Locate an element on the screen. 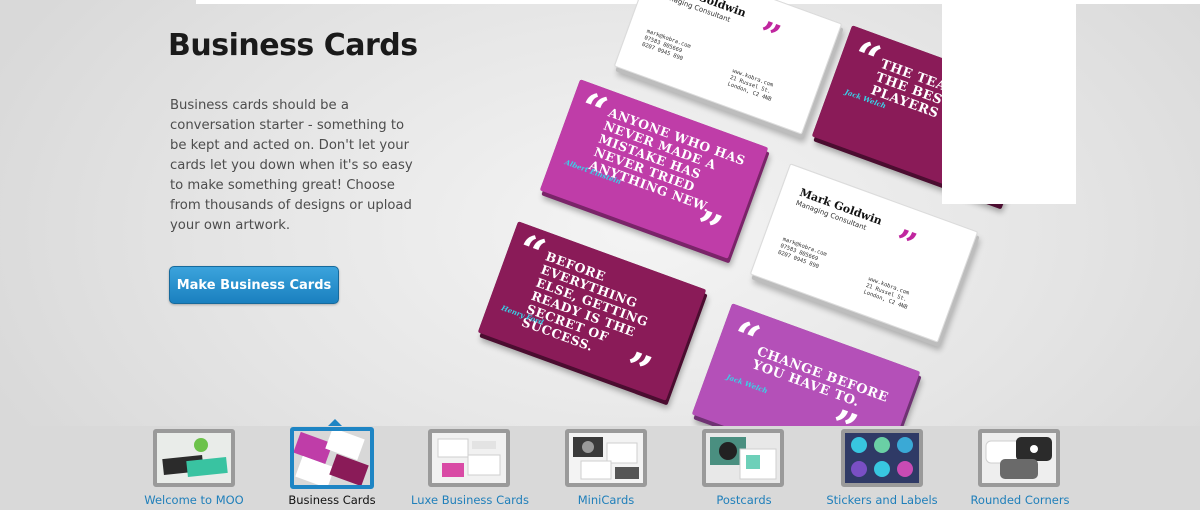 This screenshot has height=510, width=1200. nav-item-luxe-business-cards: Luxe Business Cards is located at coordinates (470, 468).